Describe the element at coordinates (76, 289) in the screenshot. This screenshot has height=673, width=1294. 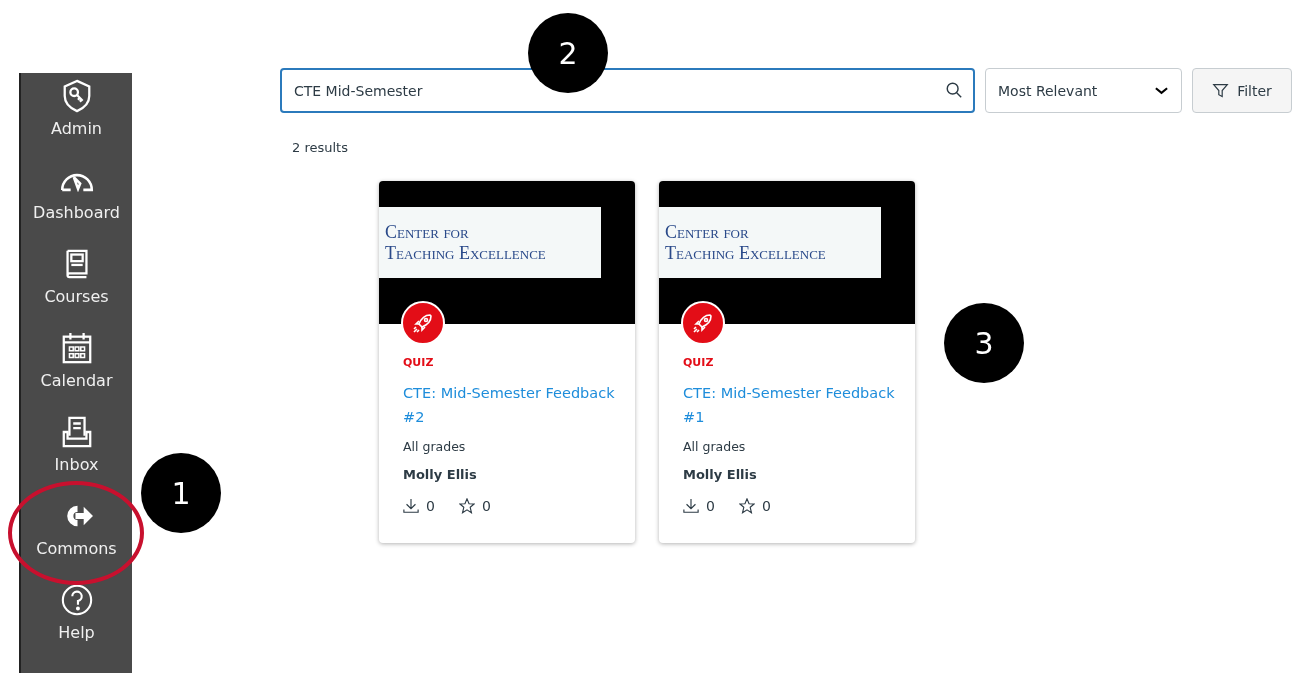
I see `nav-item: Courses` at that location.